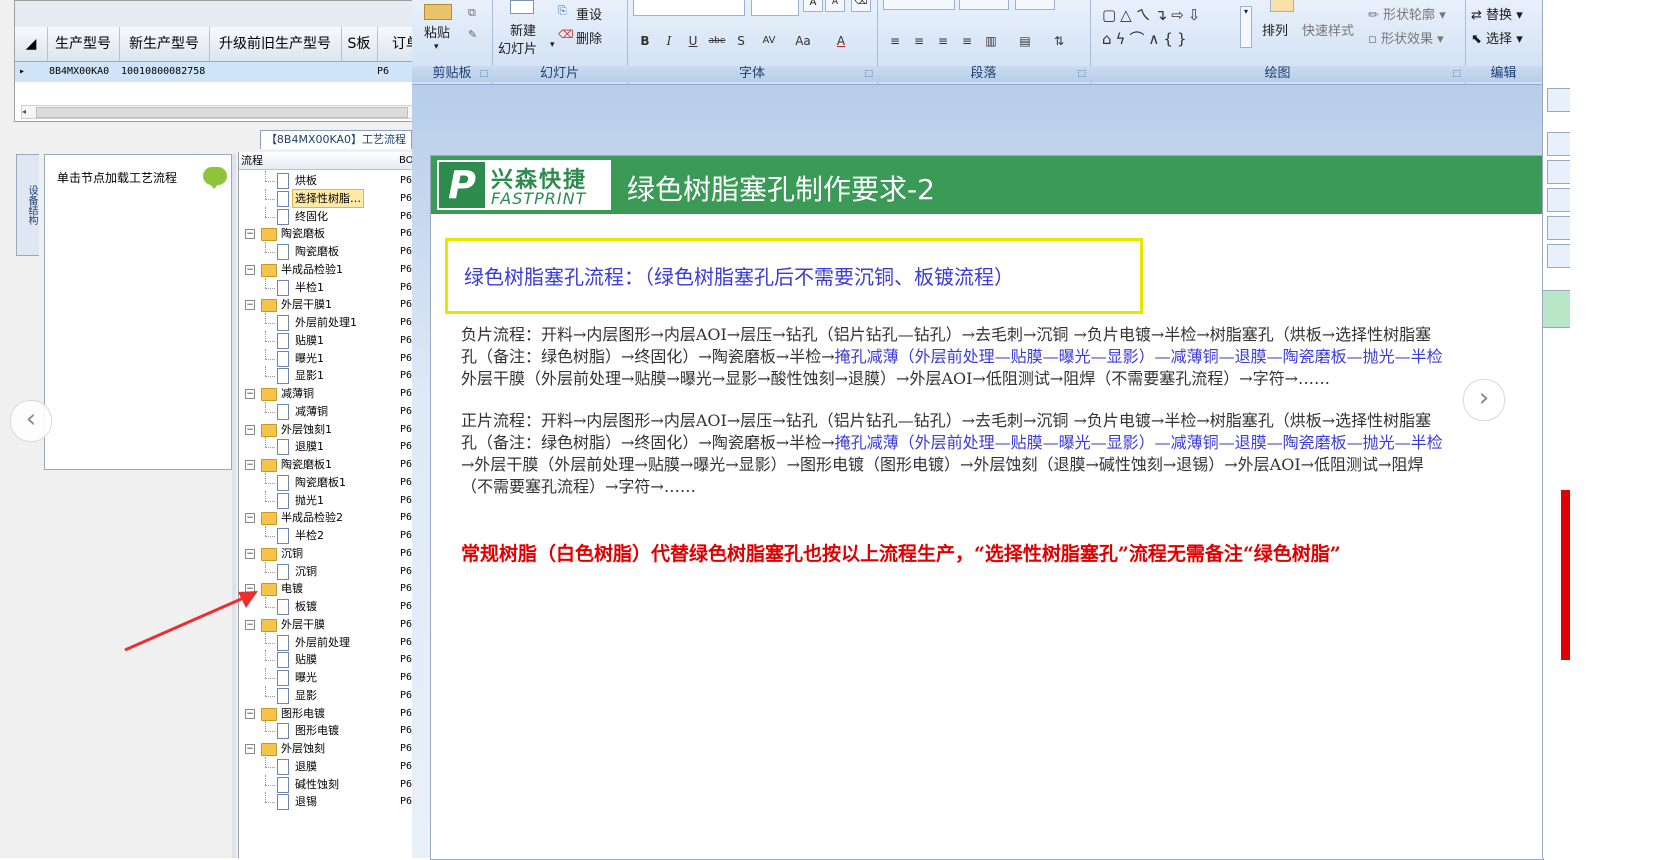 The height and width of the screenshot is (860, 1669). I want to click on col-header-new-model: 新生产型号, so click(164, 44).